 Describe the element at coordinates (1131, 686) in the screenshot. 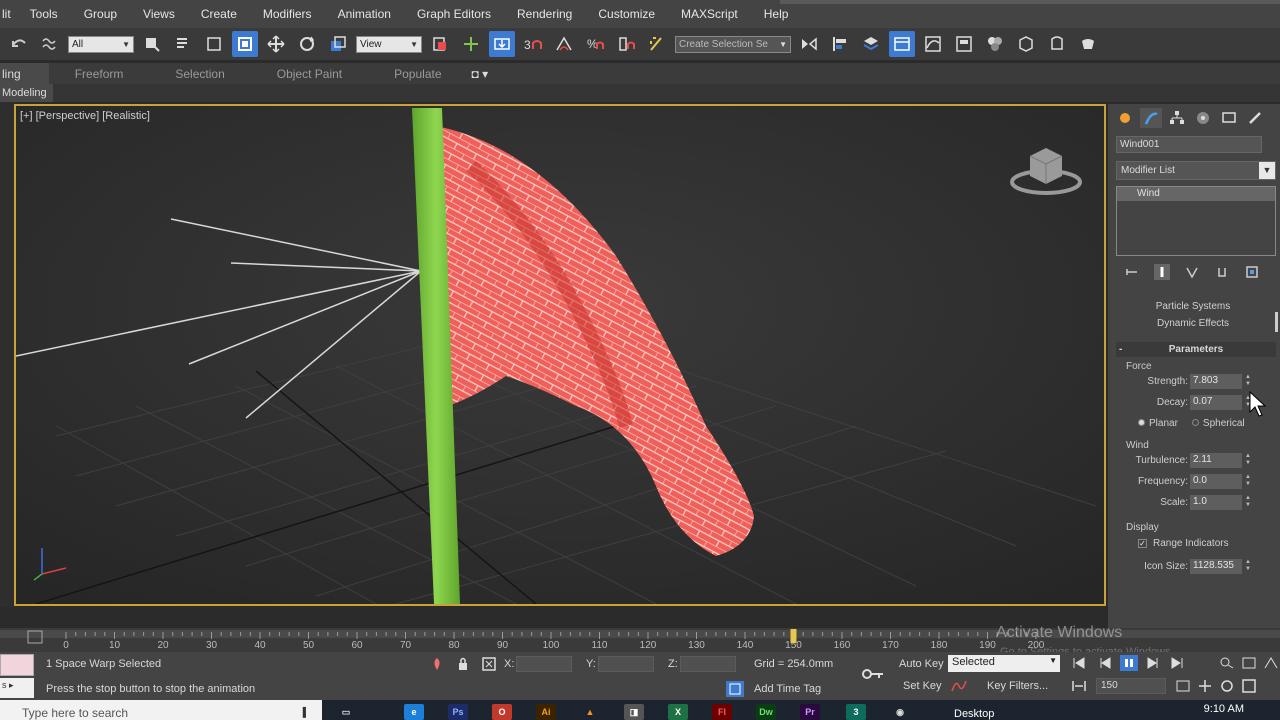

I see `current-frame-field: 150` at that location.